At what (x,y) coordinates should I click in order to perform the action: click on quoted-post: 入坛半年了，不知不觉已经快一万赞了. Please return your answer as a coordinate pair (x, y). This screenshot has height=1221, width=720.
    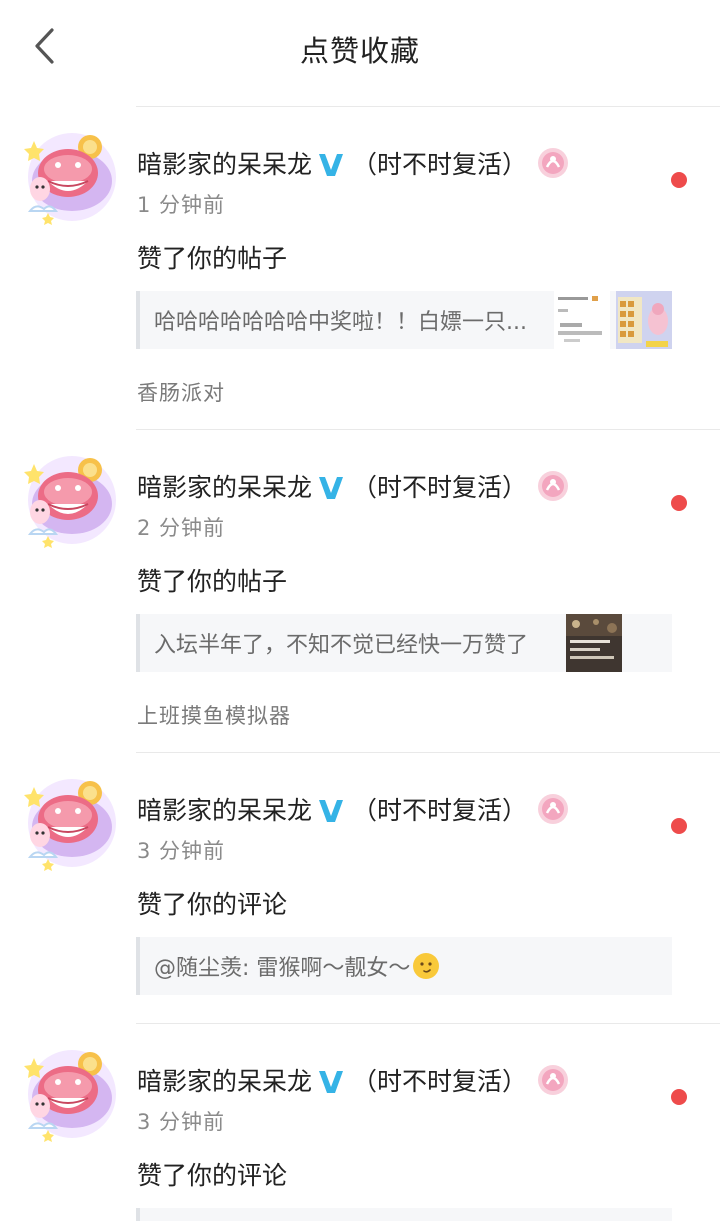
    Looking at the image, I should click on (404, 643).